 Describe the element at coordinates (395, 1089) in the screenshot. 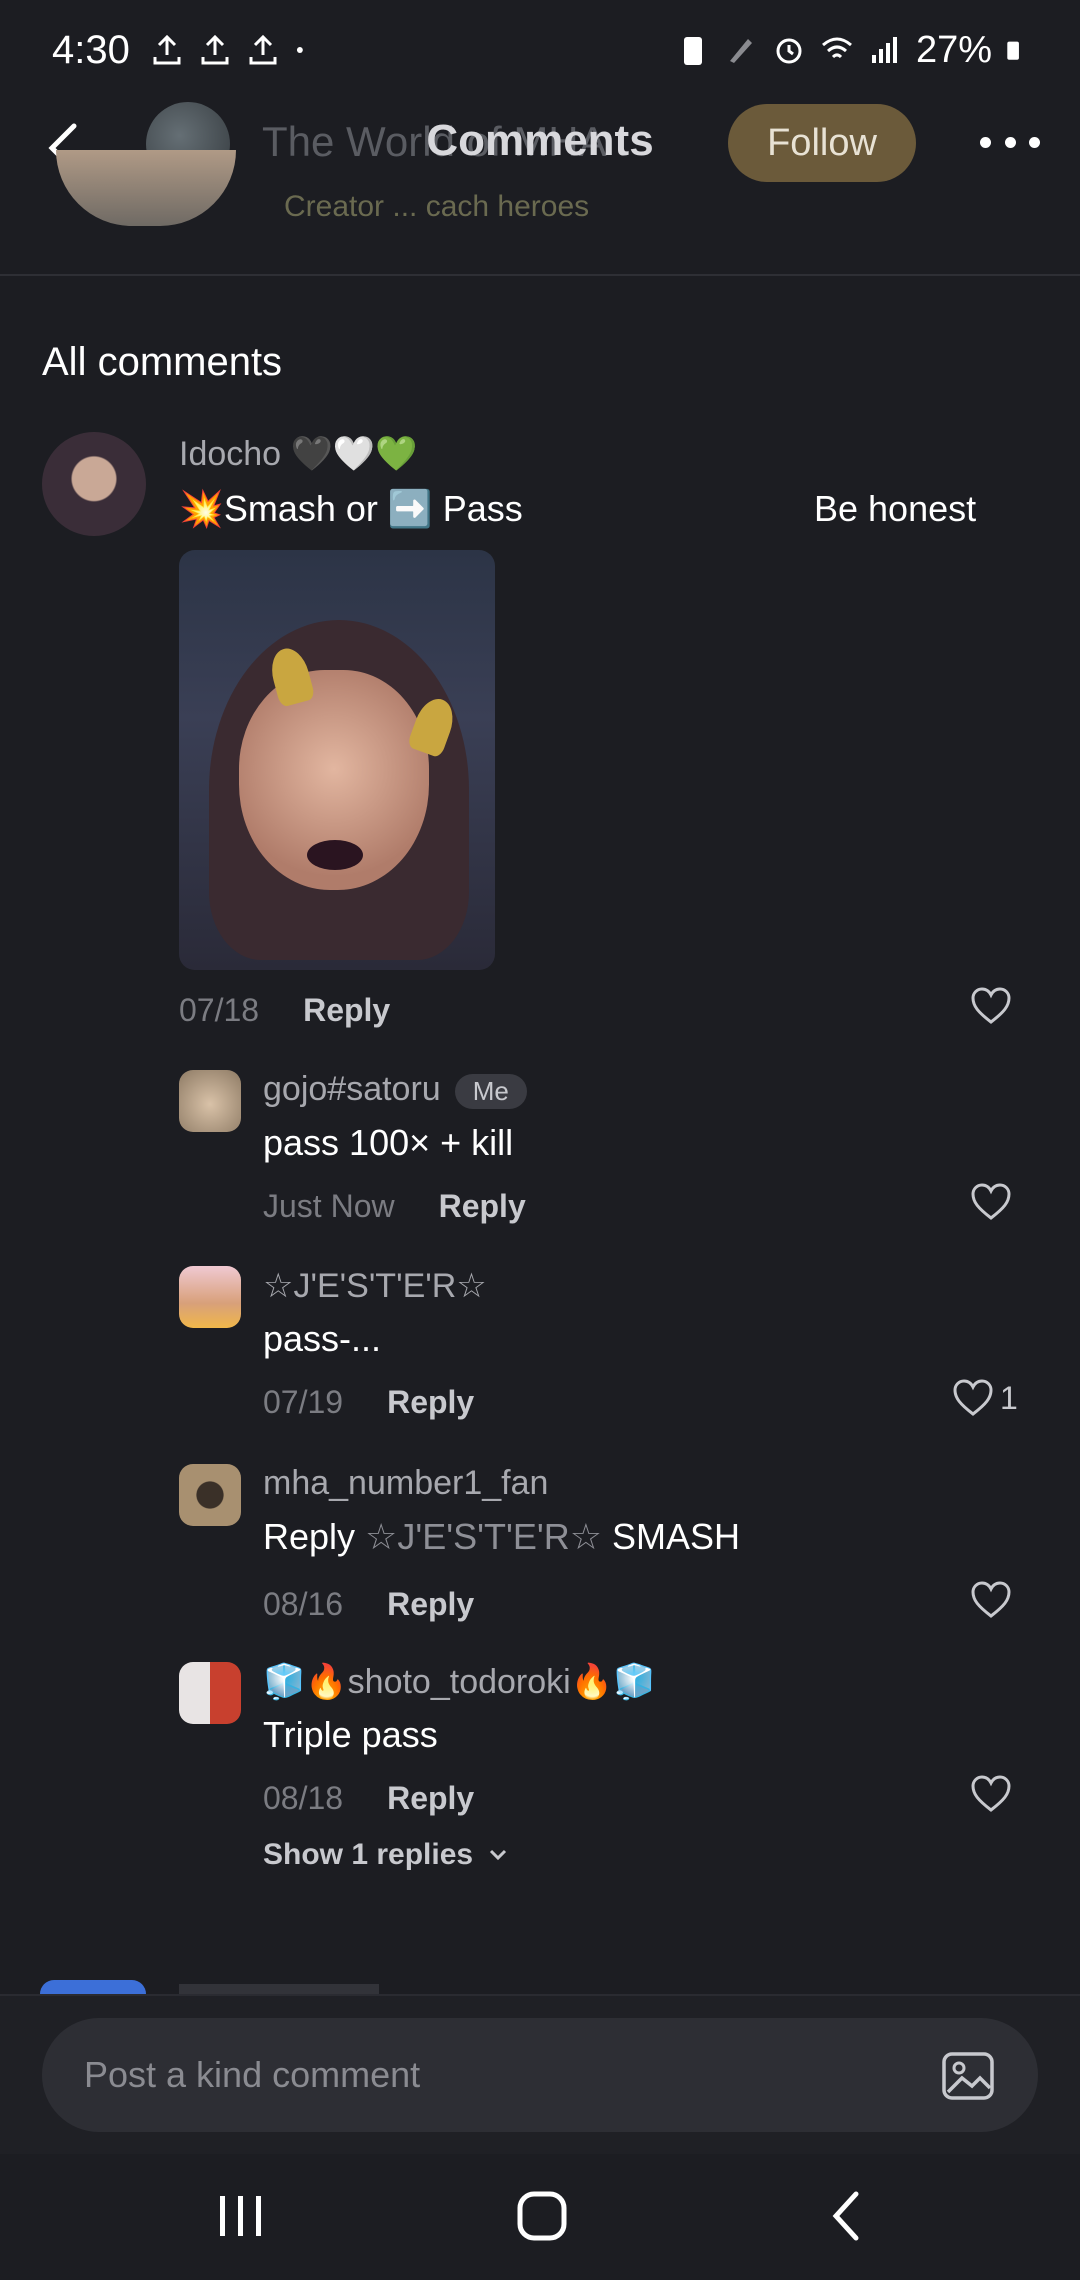

I see `comment-username: gojo#satoru Me` at that location.